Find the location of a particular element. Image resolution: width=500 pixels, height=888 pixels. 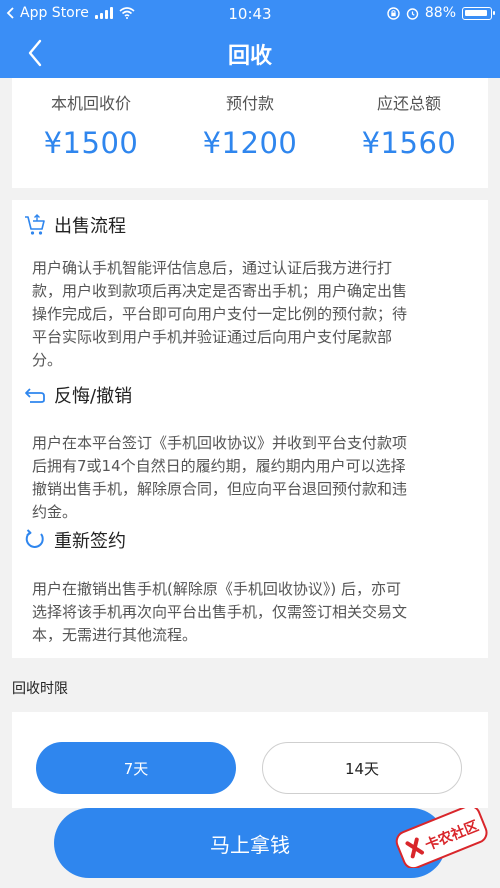

price-prepaid: 预付款 ¥1200 is located at coordinates (250, 125).